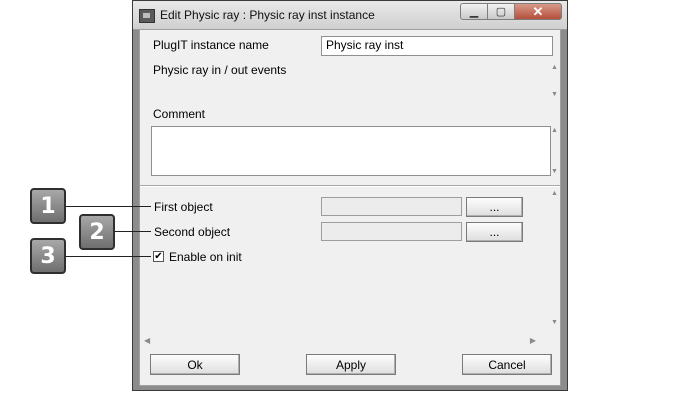 The height and width of the screenshot is (393, 700). Describe the element at coordinates (501, 11) in the screenshot. I see `maximize-button: ▢` at that location.